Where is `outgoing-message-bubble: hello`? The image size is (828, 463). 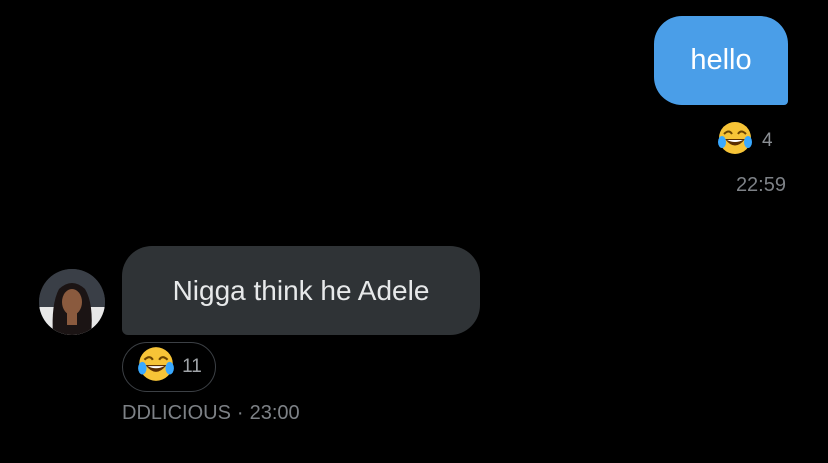
outgoing-message-bubble: hello is located at coordinates (721, 60).